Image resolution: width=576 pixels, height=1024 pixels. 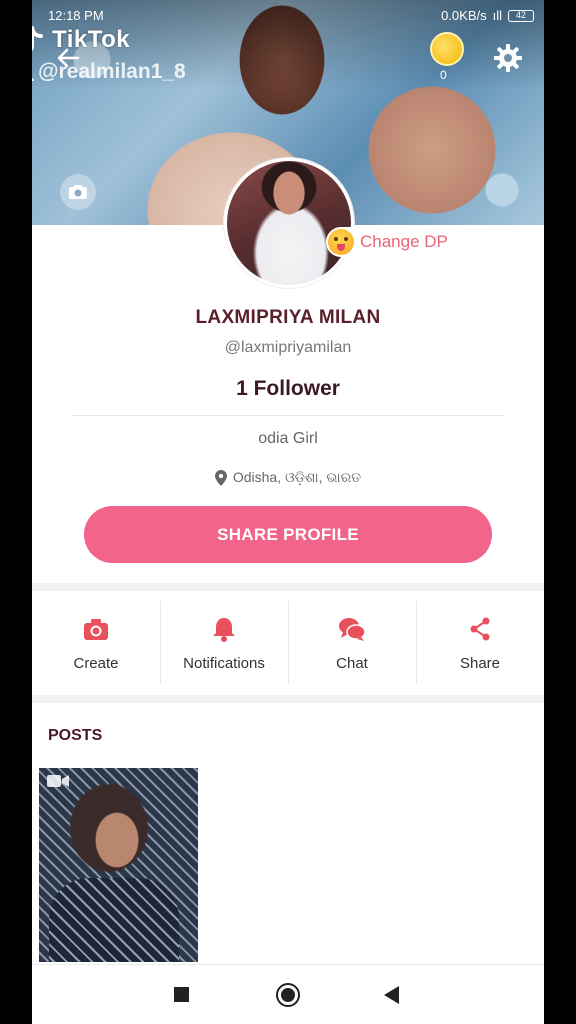 I want to click on coin-count: 0, so click(x=443, y=75).